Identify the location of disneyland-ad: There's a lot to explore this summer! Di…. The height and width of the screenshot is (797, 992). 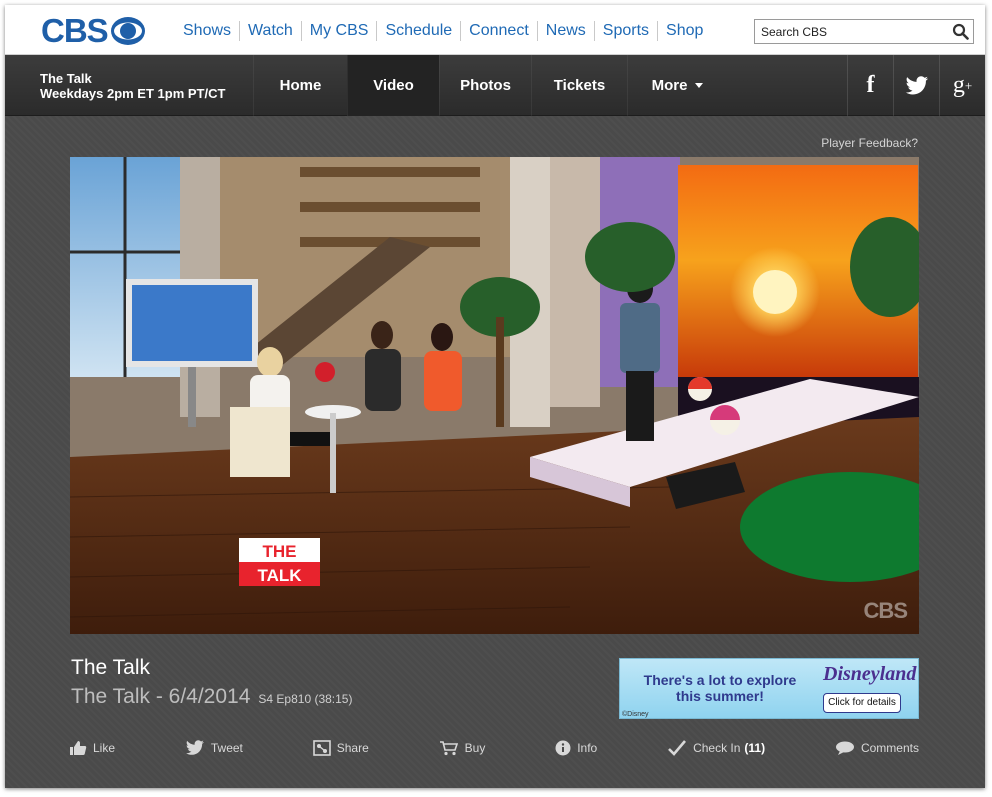
(769, 688).